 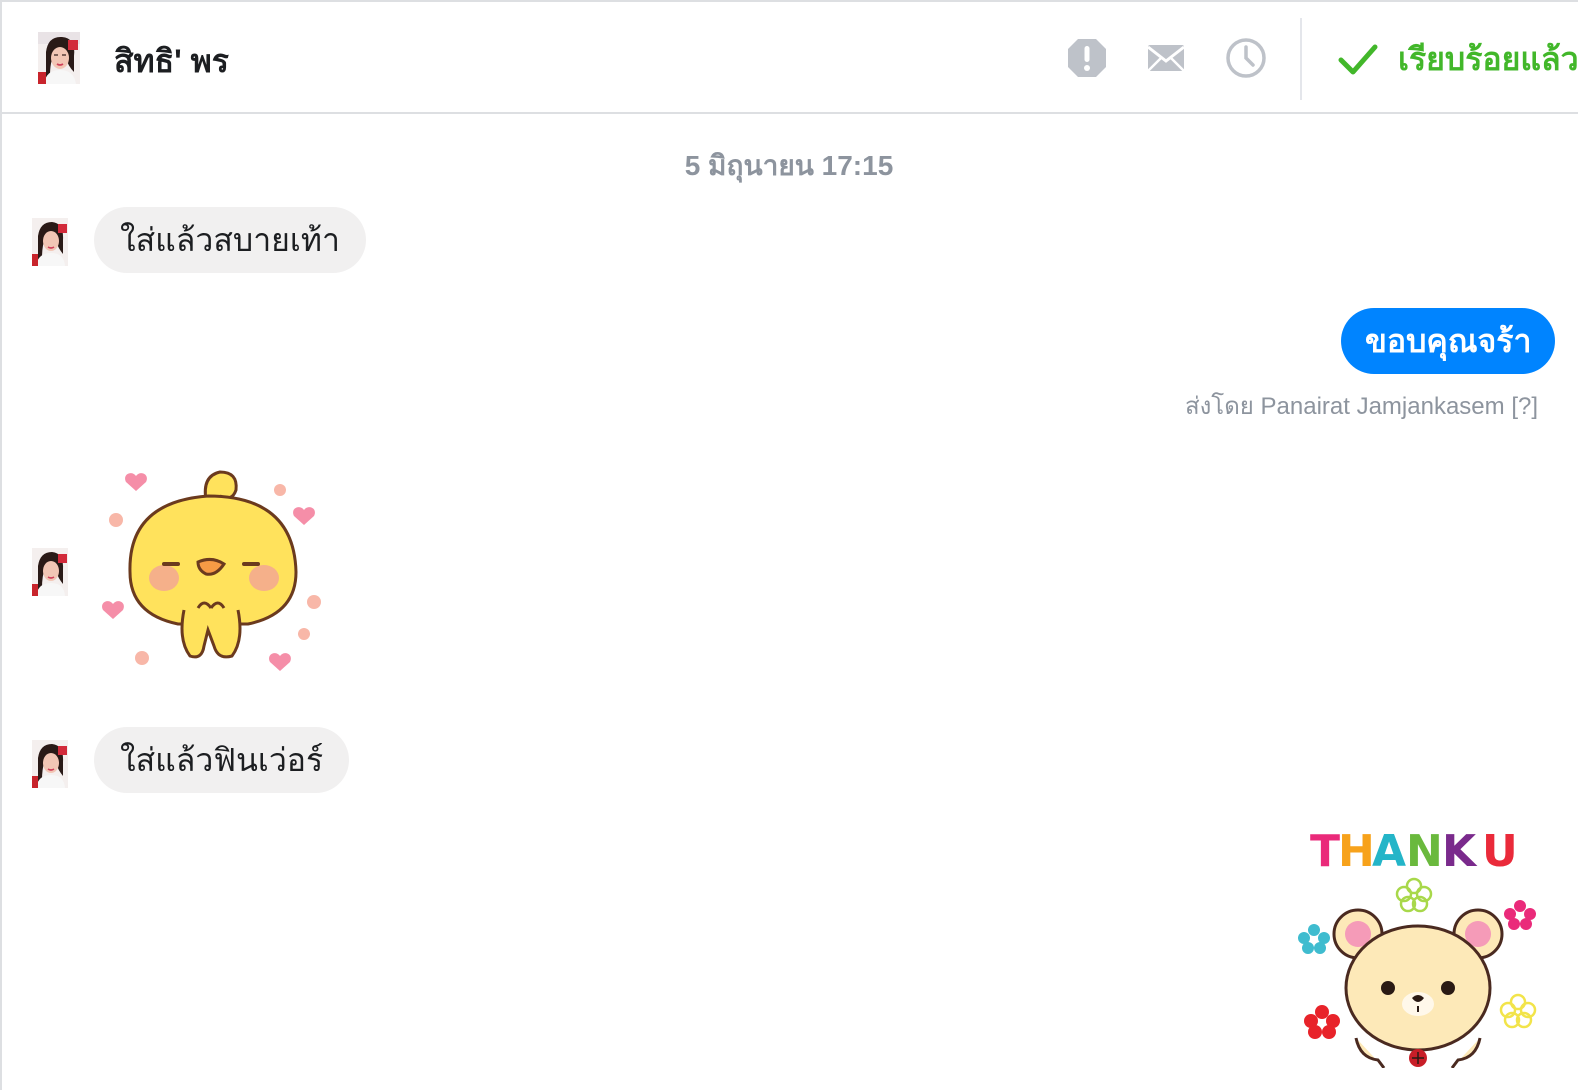 What do you see at coordinates (1488, 58) in the screenshot?
I see `mark-done-label: เรียบร้อยแล้ว` at bounding box center [1488, 58].